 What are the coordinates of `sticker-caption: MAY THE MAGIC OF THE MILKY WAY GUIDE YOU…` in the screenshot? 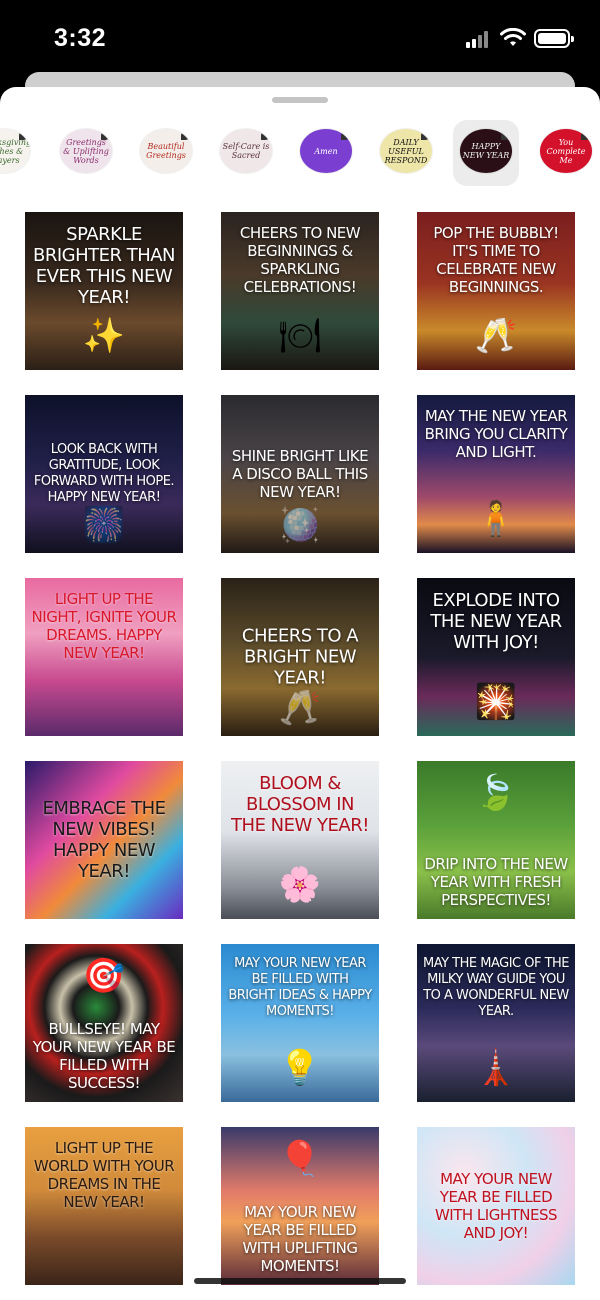 It's located at (496, 987).